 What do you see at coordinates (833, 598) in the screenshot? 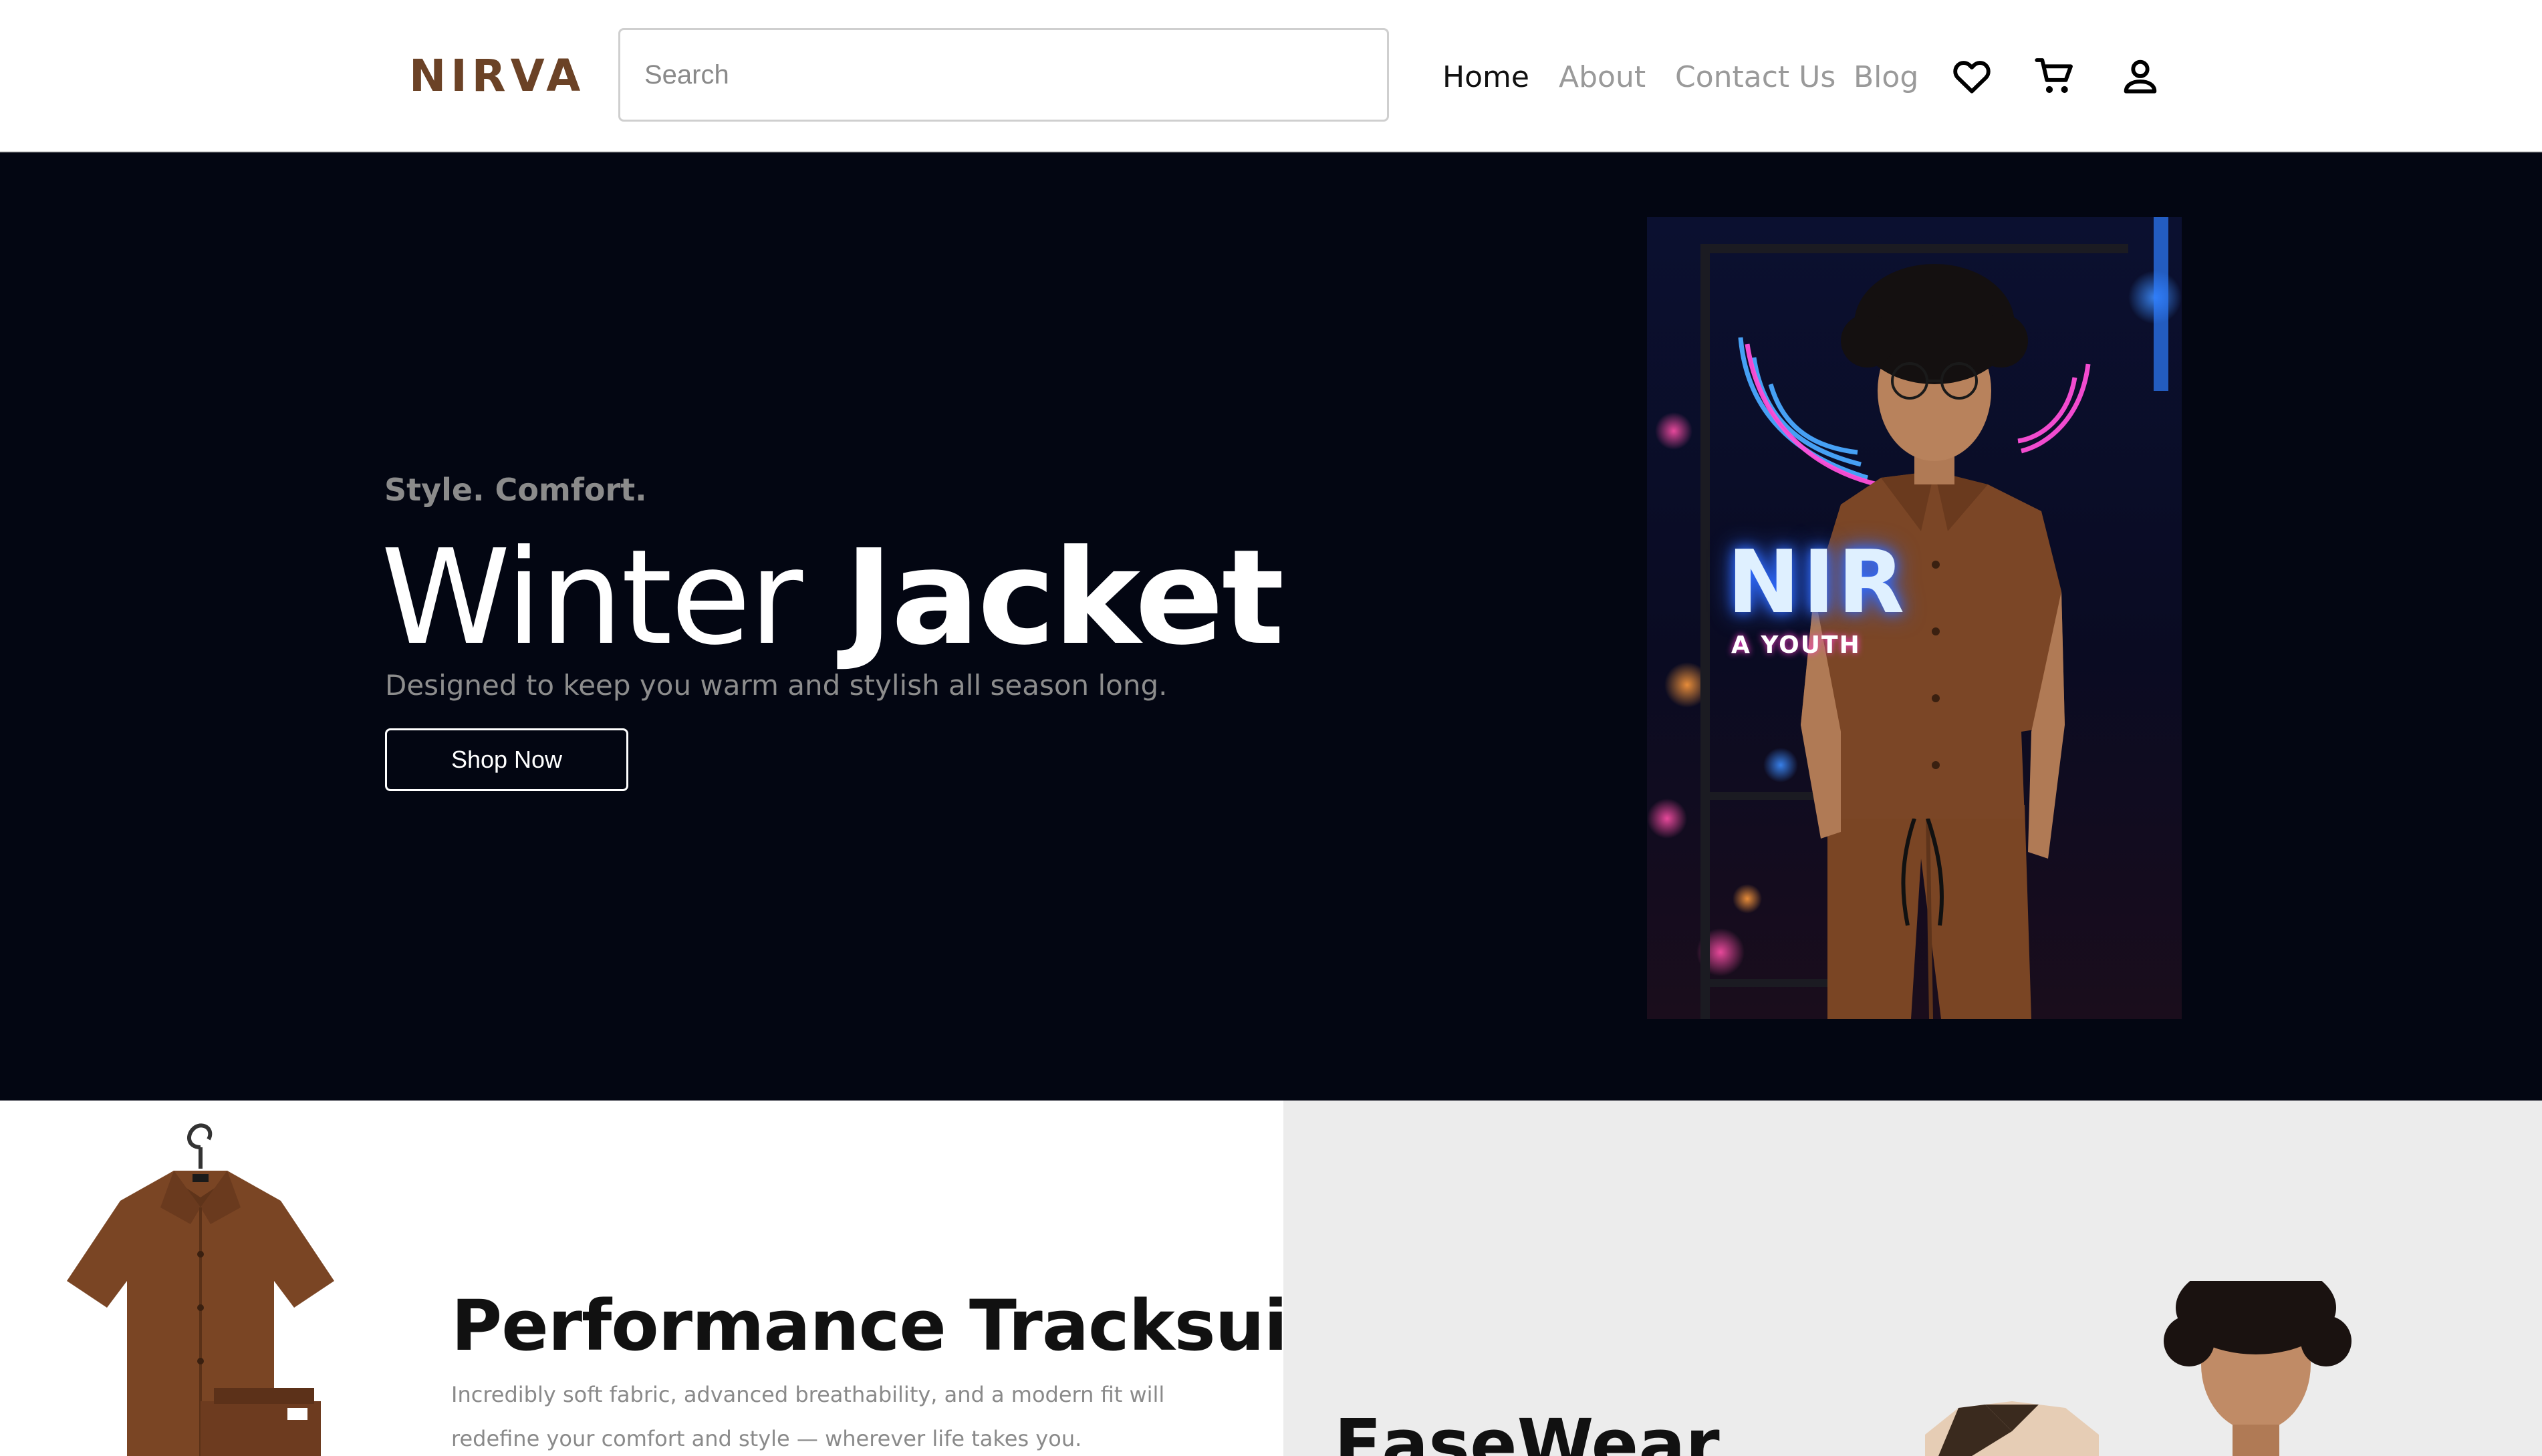
I see `hero-headline: Winter Jacket` at bounding box center [833, 598].